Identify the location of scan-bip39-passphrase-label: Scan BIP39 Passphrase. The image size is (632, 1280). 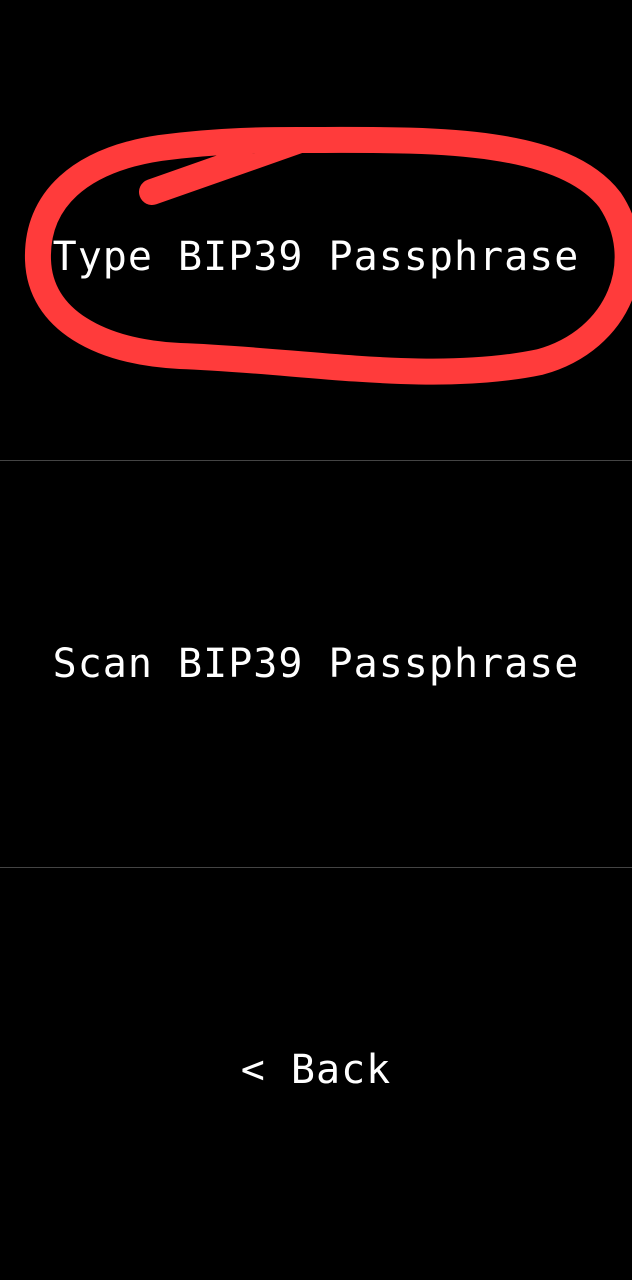
(316, 663).